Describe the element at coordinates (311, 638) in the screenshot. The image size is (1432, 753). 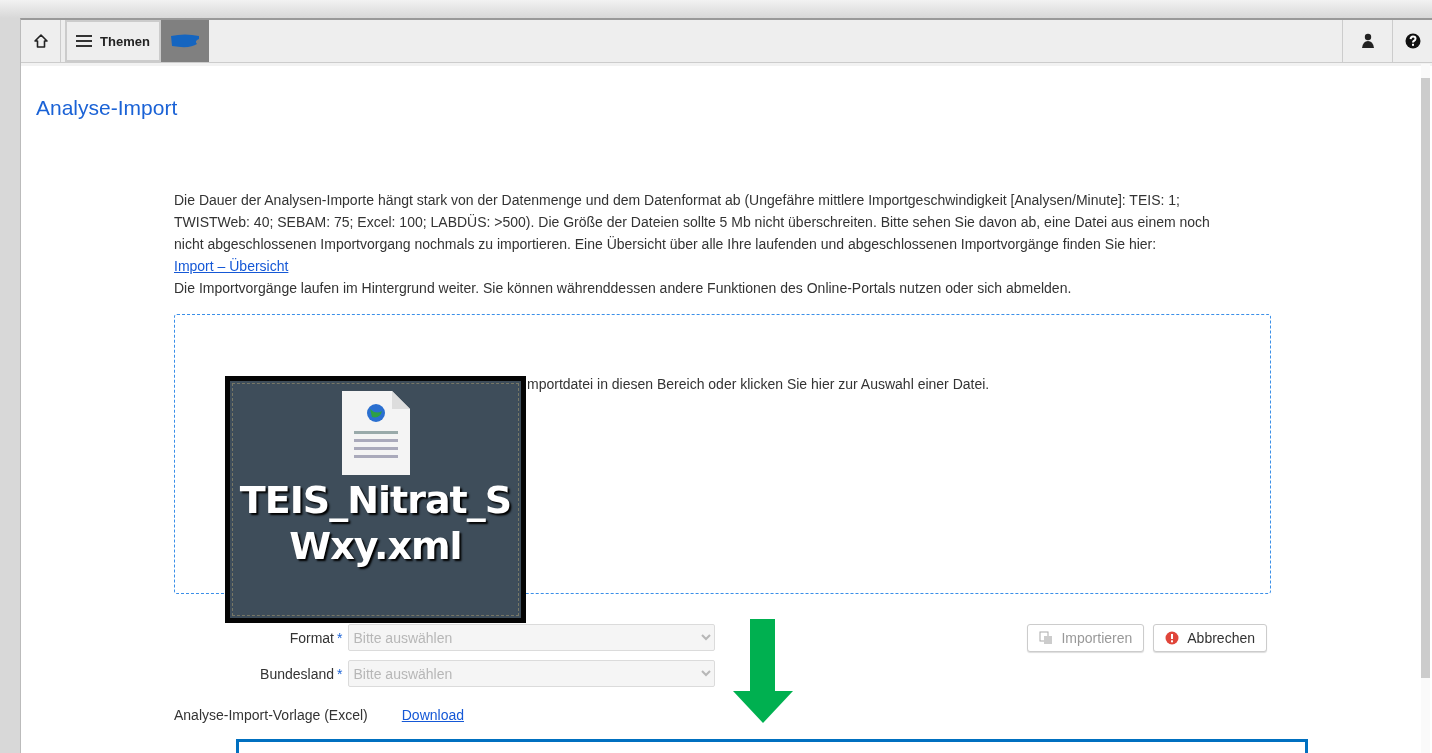
I see `field-label: Format` at that location.